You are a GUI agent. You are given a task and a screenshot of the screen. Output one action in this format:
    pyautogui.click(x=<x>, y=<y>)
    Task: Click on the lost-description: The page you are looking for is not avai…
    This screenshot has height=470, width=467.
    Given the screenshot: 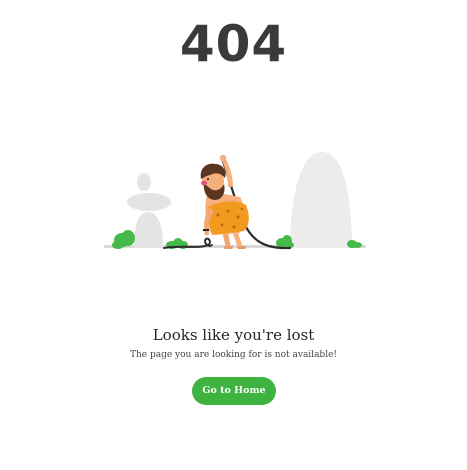 What is the action you would take?
    pyautogui.click(x=233, y=355)
    